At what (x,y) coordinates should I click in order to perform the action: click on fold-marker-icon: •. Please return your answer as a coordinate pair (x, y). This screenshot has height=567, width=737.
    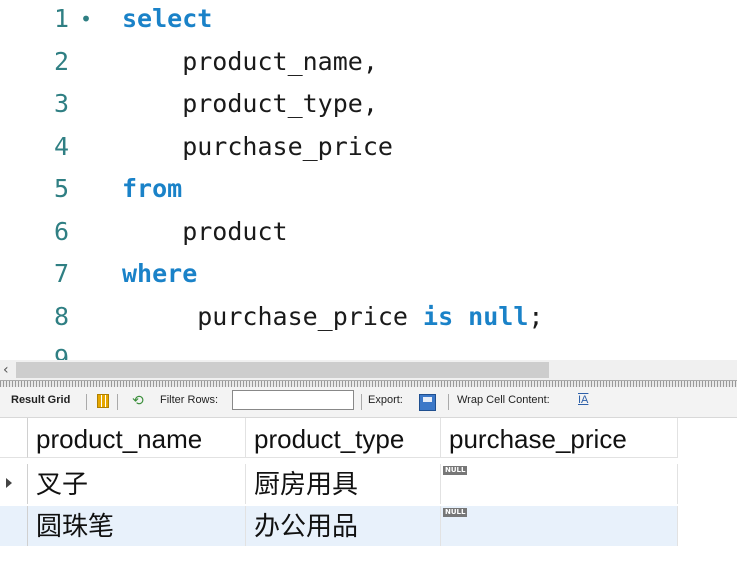
    Looking at the image, I should click on (86, 19).